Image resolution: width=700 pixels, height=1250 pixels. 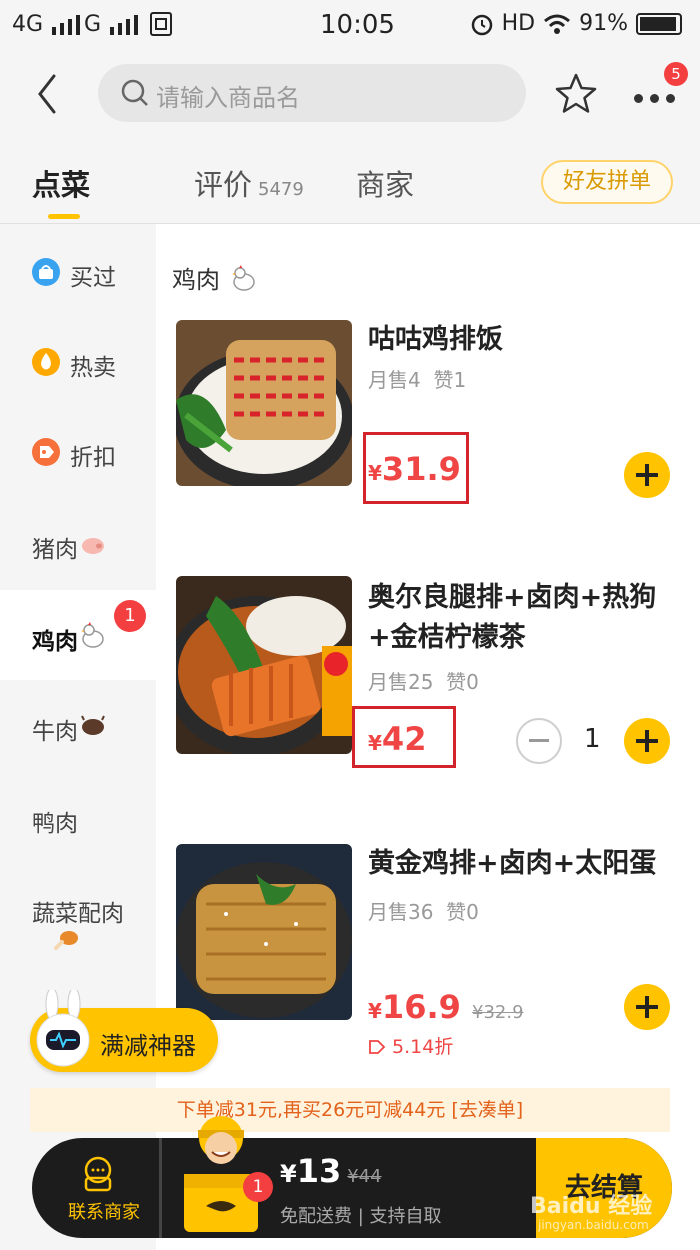 I want to click on cart-delivery-info: 免配送费 | 支持自取, so click(x=361, y=1216).